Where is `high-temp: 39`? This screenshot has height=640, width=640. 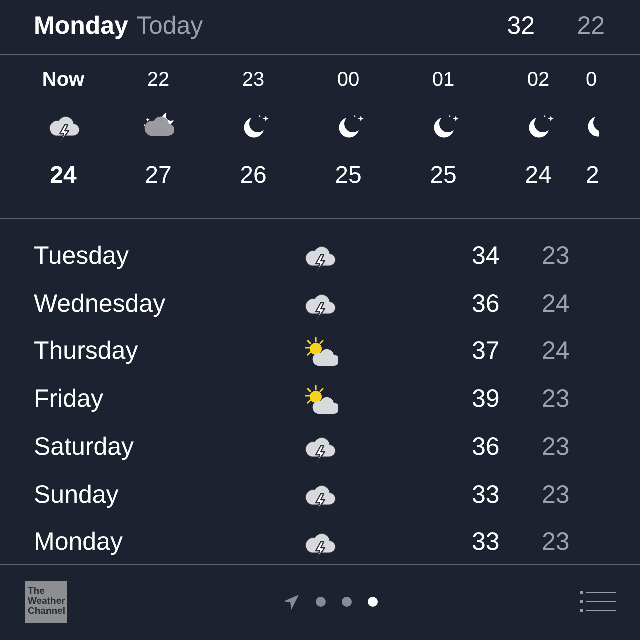 high-temp: 39 is located at coordinates (486, 400).